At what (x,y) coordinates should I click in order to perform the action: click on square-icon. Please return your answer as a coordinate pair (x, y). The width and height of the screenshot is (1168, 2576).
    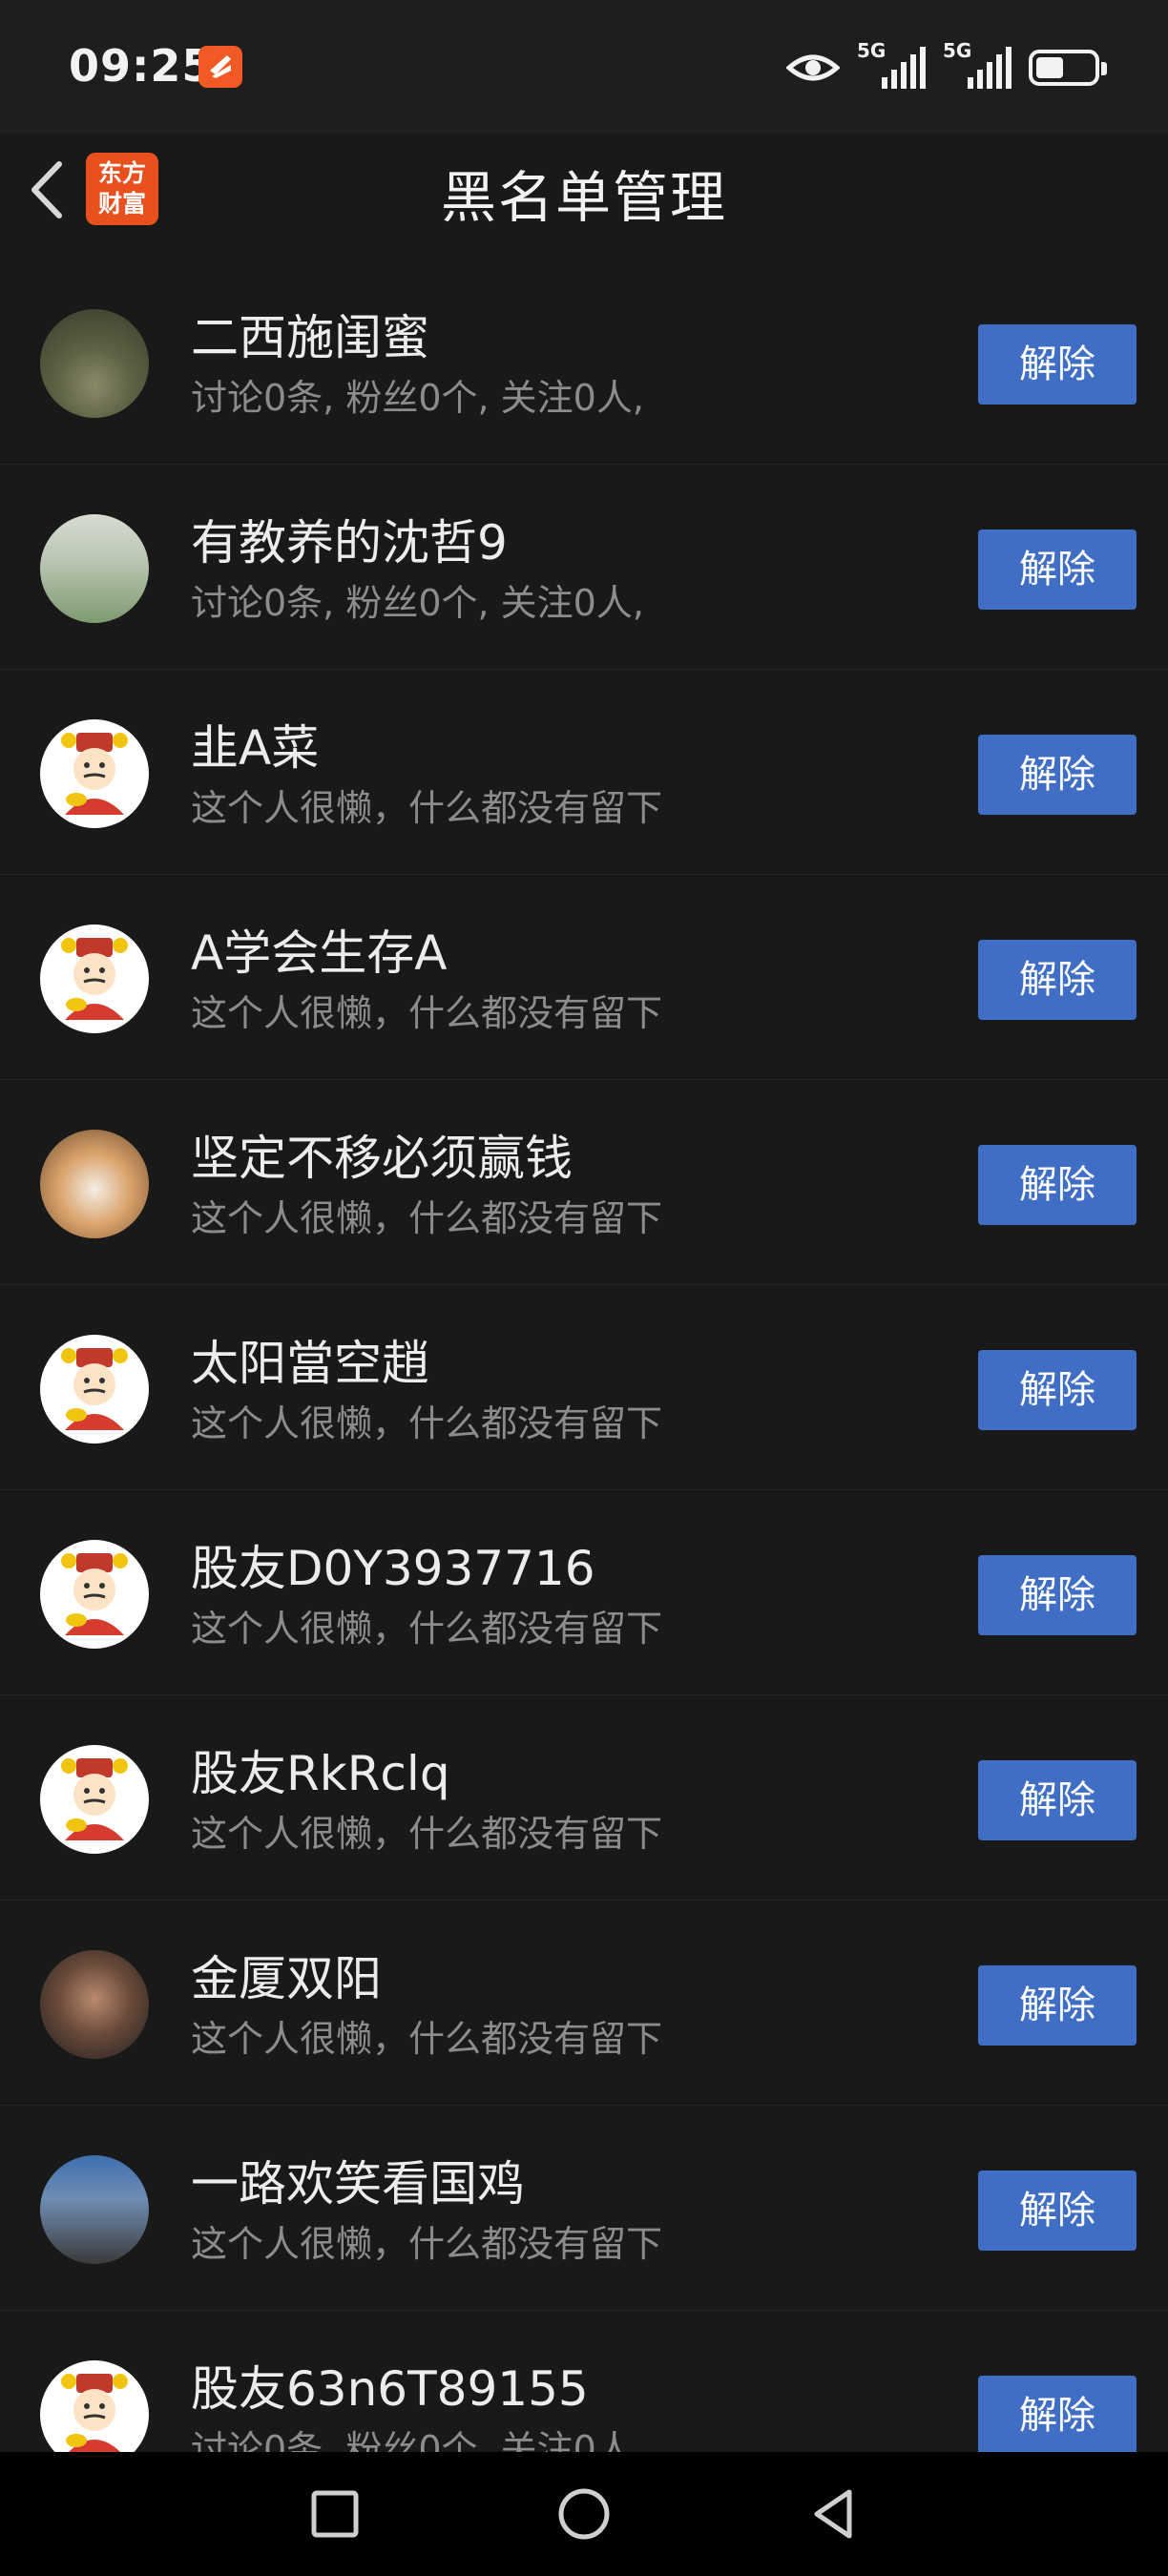
    Looking at the image, I should click on (335, 2514).